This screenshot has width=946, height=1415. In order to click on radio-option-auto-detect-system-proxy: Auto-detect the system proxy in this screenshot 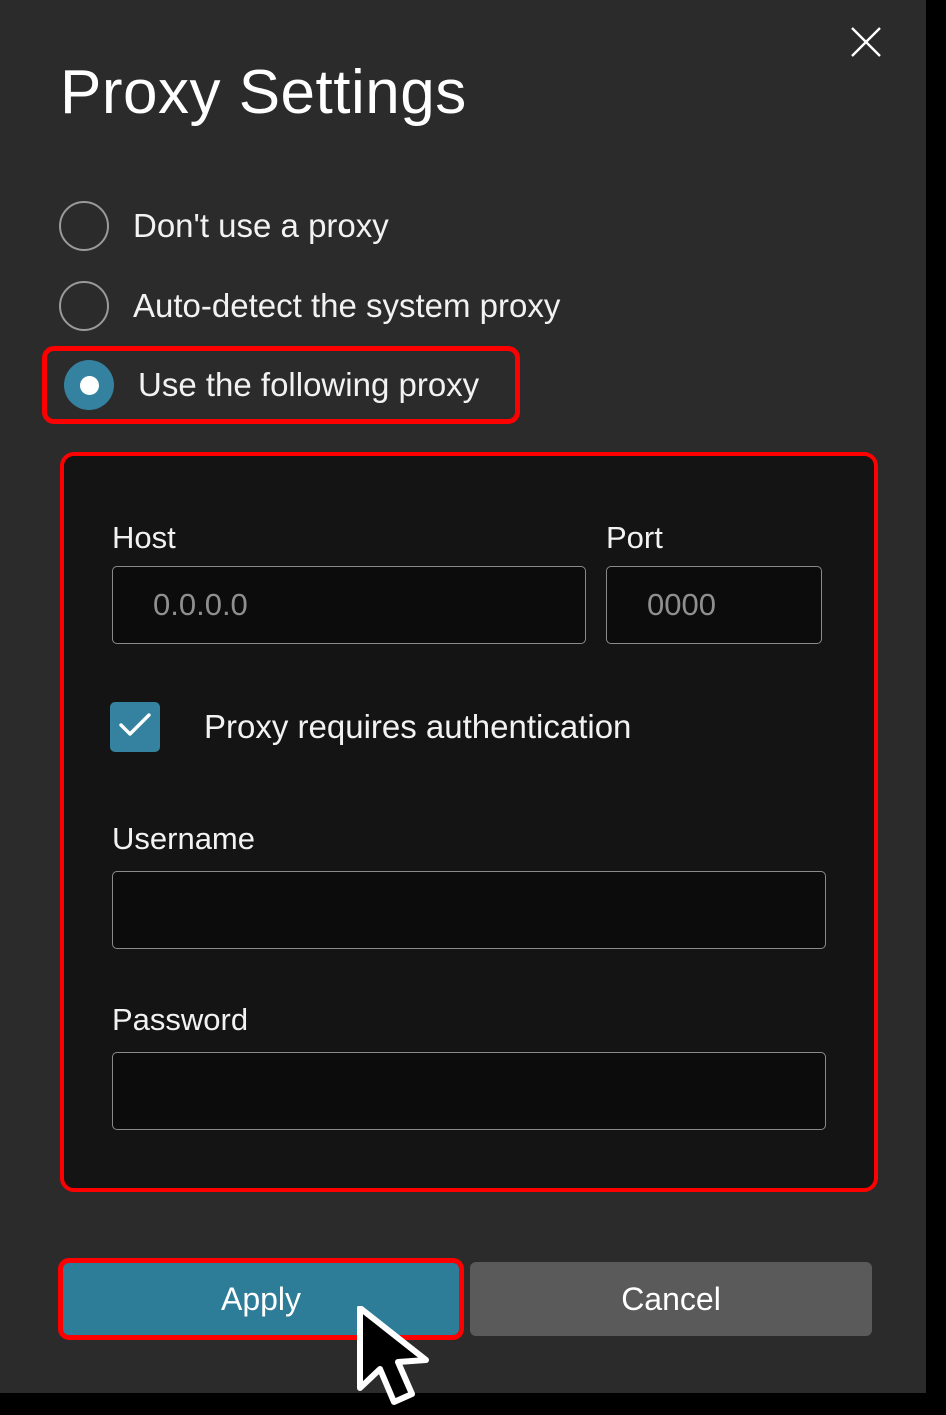, I will do `click(463, 306)`.